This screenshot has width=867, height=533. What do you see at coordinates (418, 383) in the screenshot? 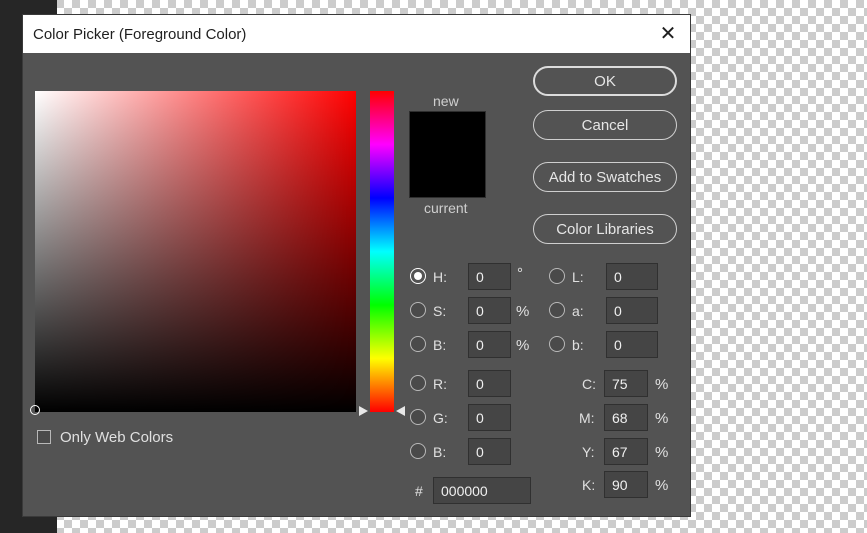
I see `radio-red` at bounding box center [418, 383].